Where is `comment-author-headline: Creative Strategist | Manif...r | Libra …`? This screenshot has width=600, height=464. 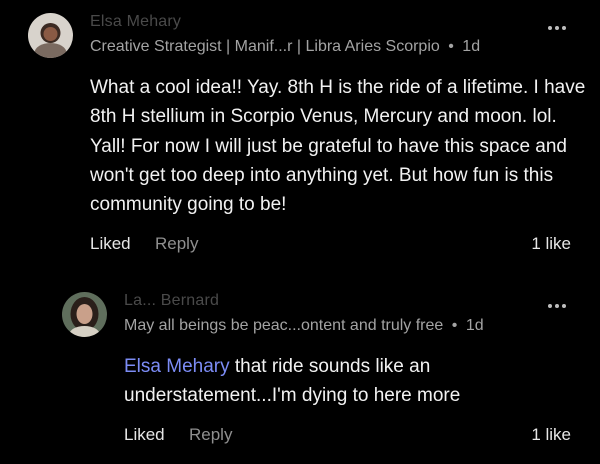 comment-author-headline: Creative Strategist | Manif...r | Libra … is located at coordinates (285, 47).